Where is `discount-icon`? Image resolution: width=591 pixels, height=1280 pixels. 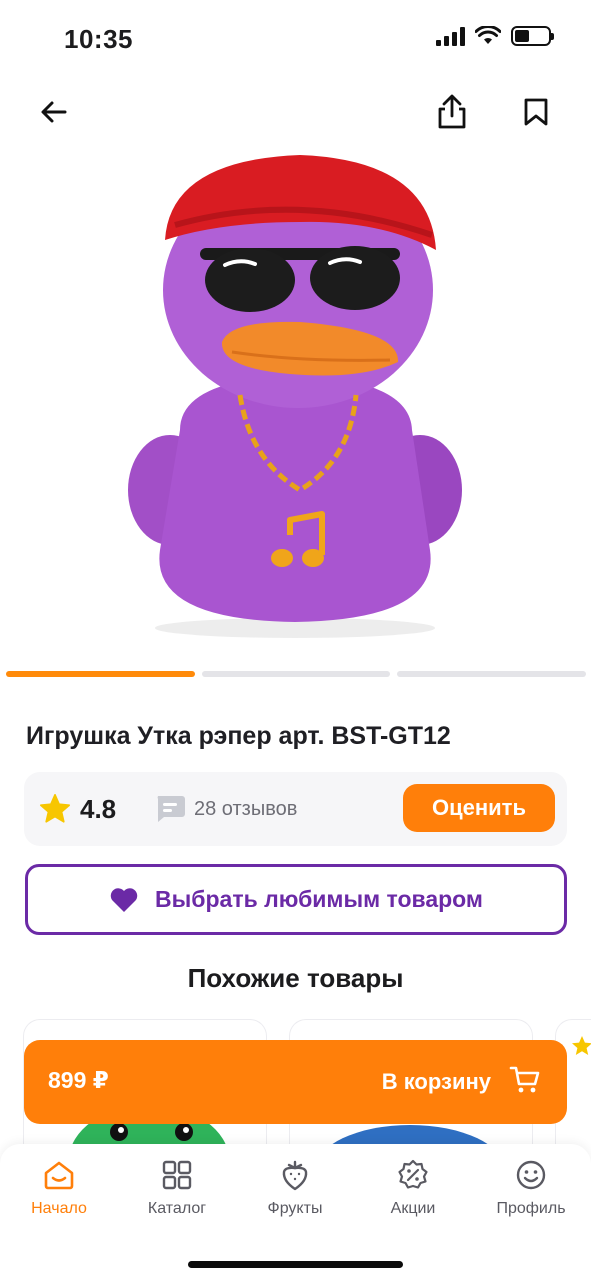 discount-icon is located at coordinates (413, 1174).